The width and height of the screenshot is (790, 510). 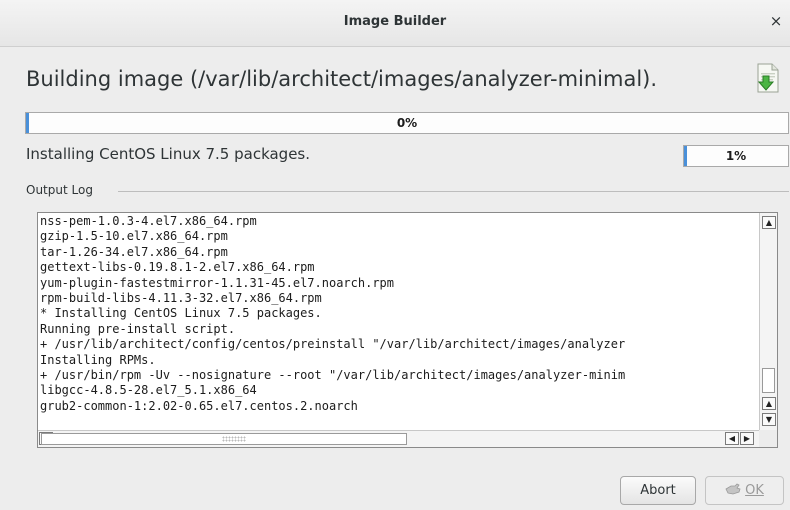 I want to click on status-text: Installing CentOS Linux 7.5 packages., so click(x=168, y=154).